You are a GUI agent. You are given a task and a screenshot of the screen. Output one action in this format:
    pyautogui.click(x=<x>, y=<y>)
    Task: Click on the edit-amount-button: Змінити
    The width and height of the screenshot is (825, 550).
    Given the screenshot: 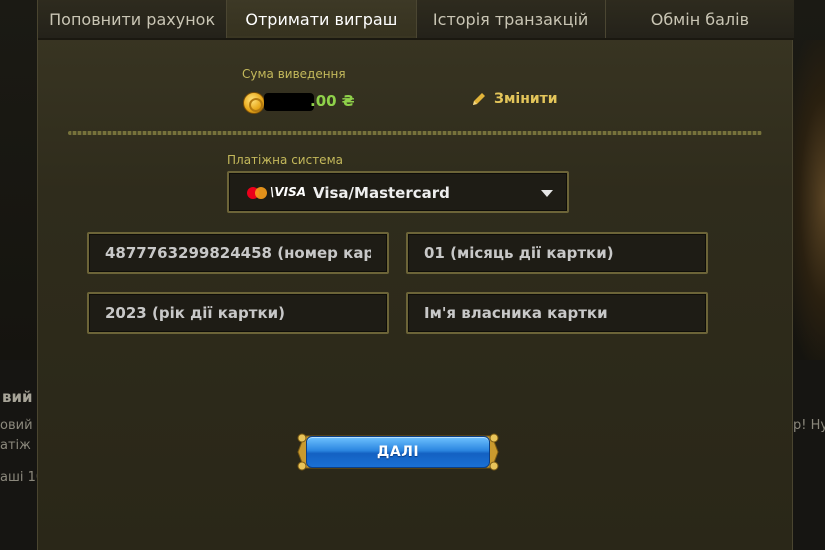 What is the action you would take?
    pyautogui.click(x=514, y=99)
    